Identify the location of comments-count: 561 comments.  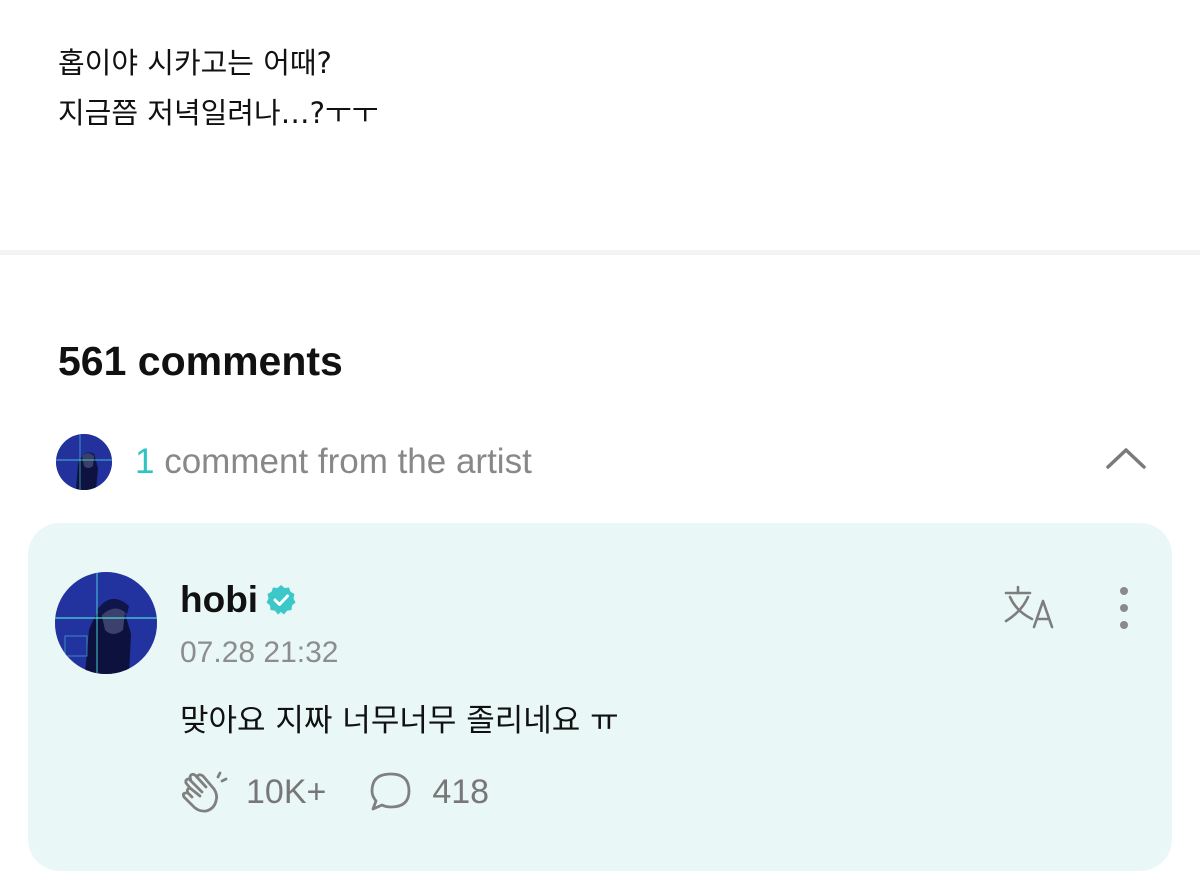
(200, 361).